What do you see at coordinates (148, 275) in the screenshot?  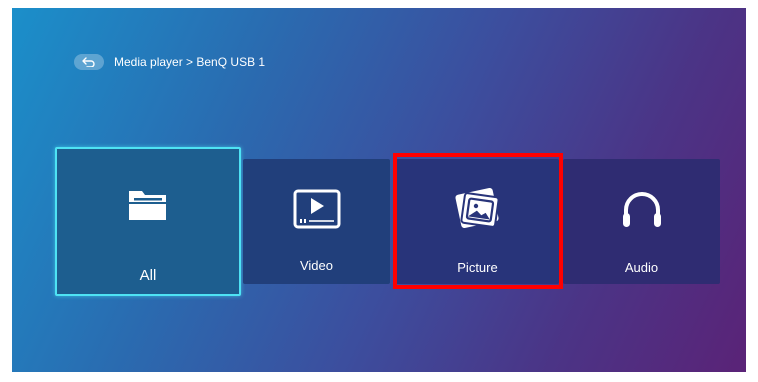 I see `tile-all-label: All` at bounding box center [148, 275].